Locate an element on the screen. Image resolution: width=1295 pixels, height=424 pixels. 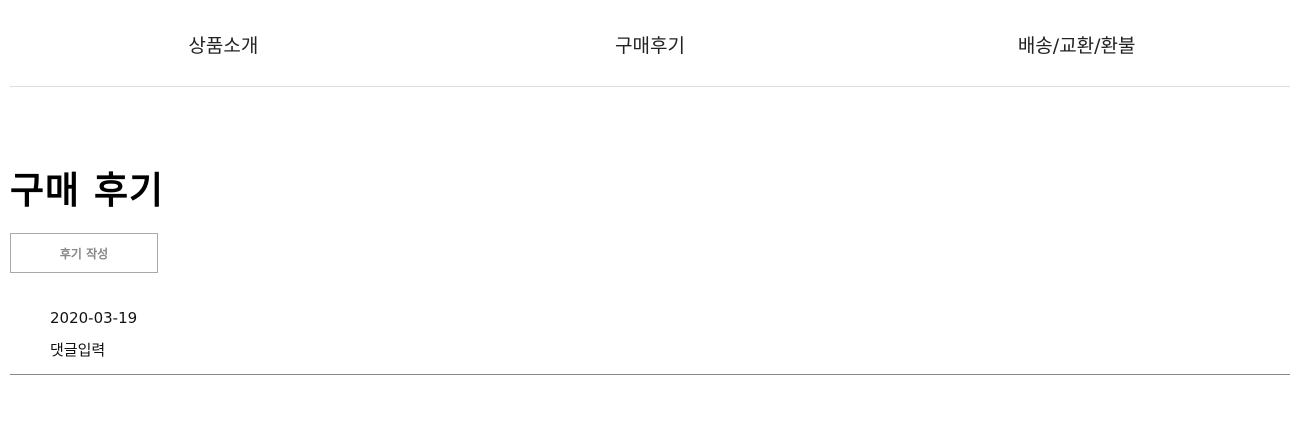
reviews-section-title: 구매 후기 is located at coordinates (87, 190).